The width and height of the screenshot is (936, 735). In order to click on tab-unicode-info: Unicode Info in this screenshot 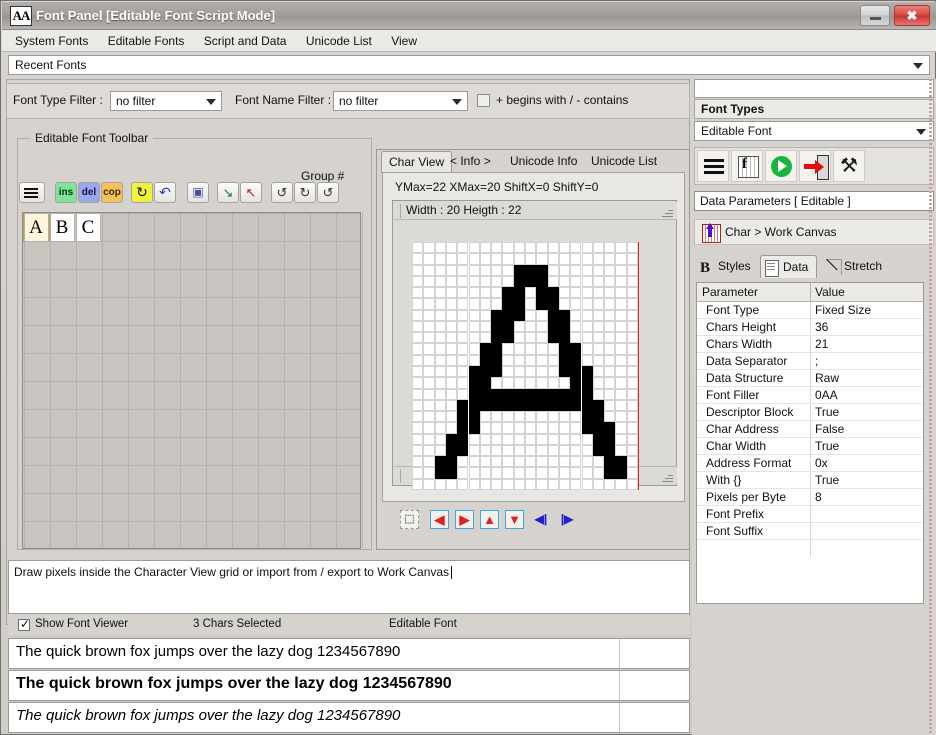, I will do `click(543, 162)`.